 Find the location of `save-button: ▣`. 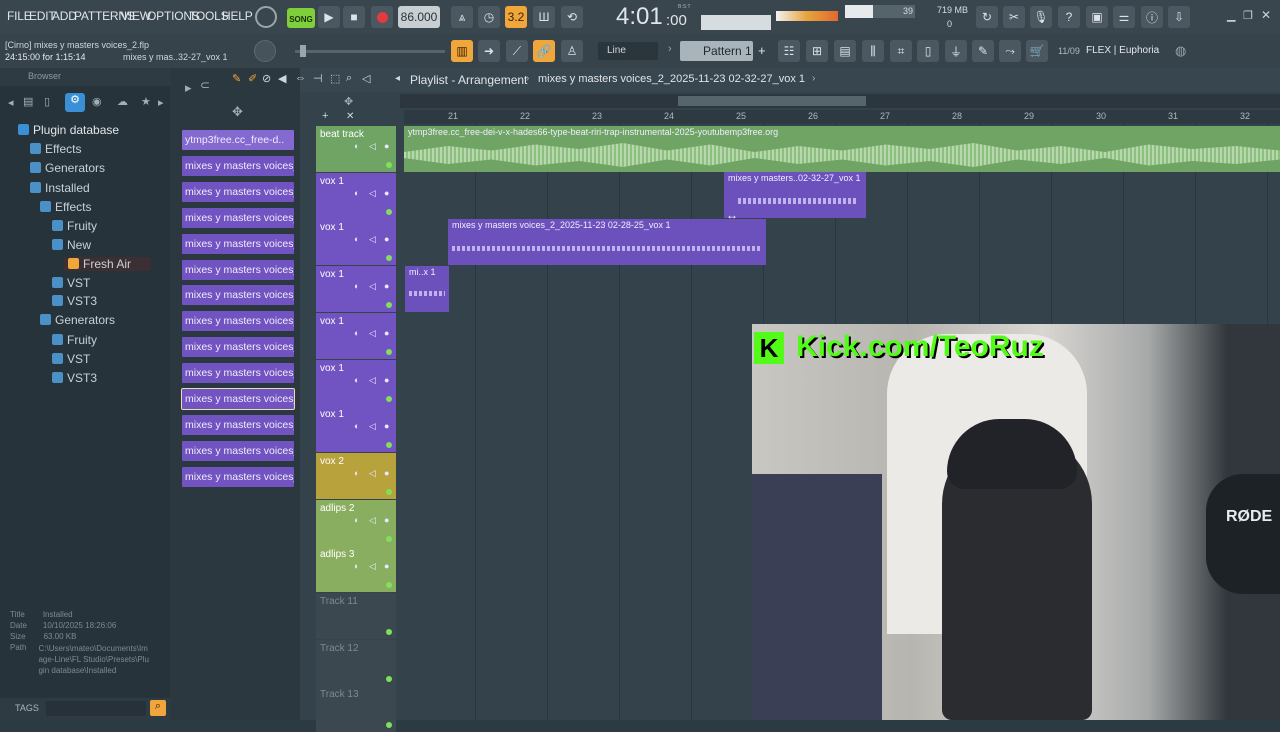

save-button: ▣ is located at coordinates (1097, 17).